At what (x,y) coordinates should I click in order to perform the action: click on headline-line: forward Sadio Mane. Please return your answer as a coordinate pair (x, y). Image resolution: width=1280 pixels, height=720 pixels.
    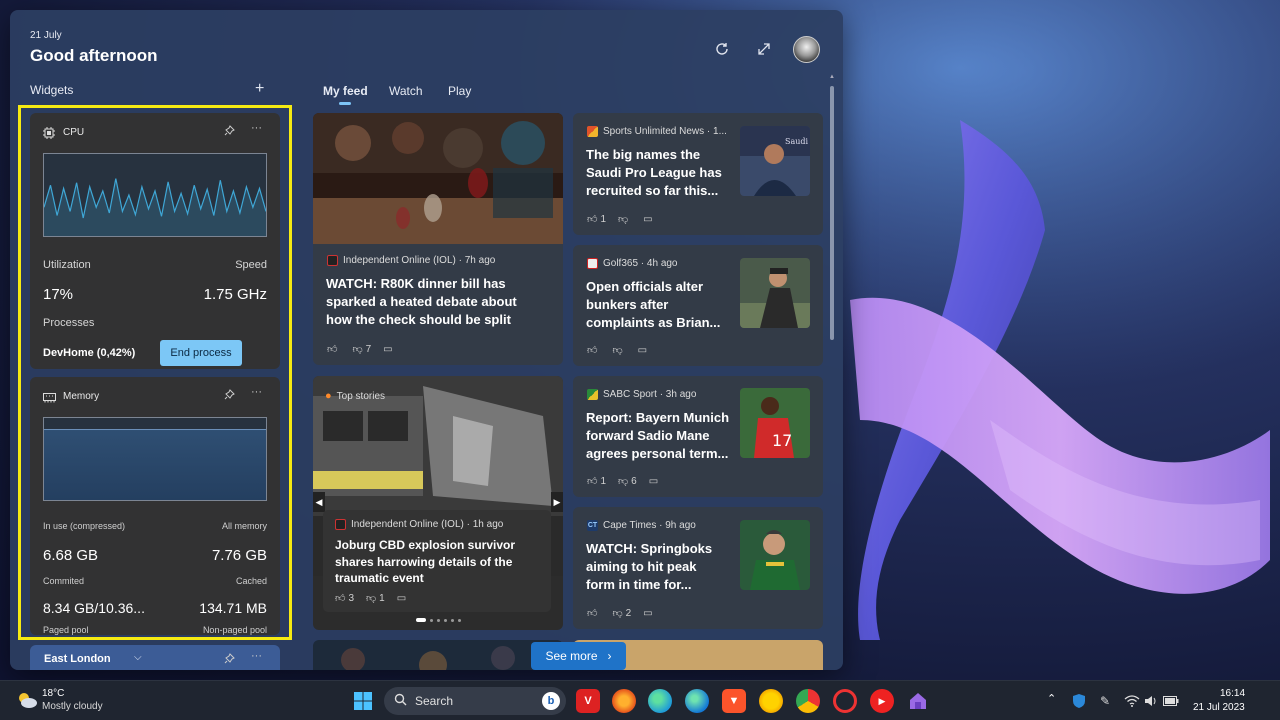
    Looking at the image, I should click on (648, 435).